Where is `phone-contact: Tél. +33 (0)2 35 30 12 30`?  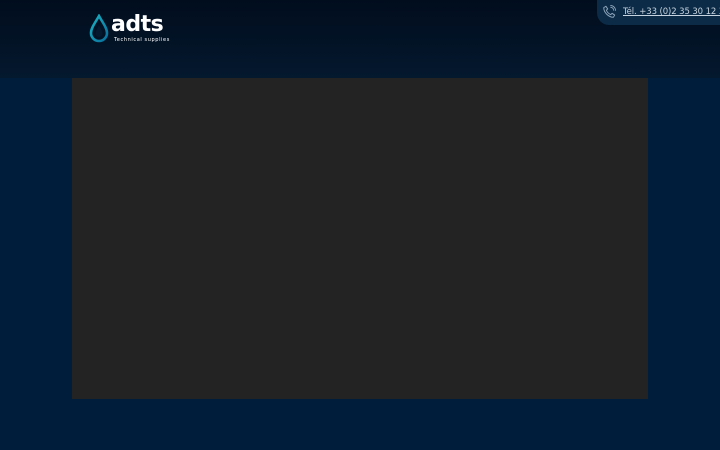
phone-contact: Tél. +33 (0)2 35 30 12 30 is located at coordinates (658, 12).